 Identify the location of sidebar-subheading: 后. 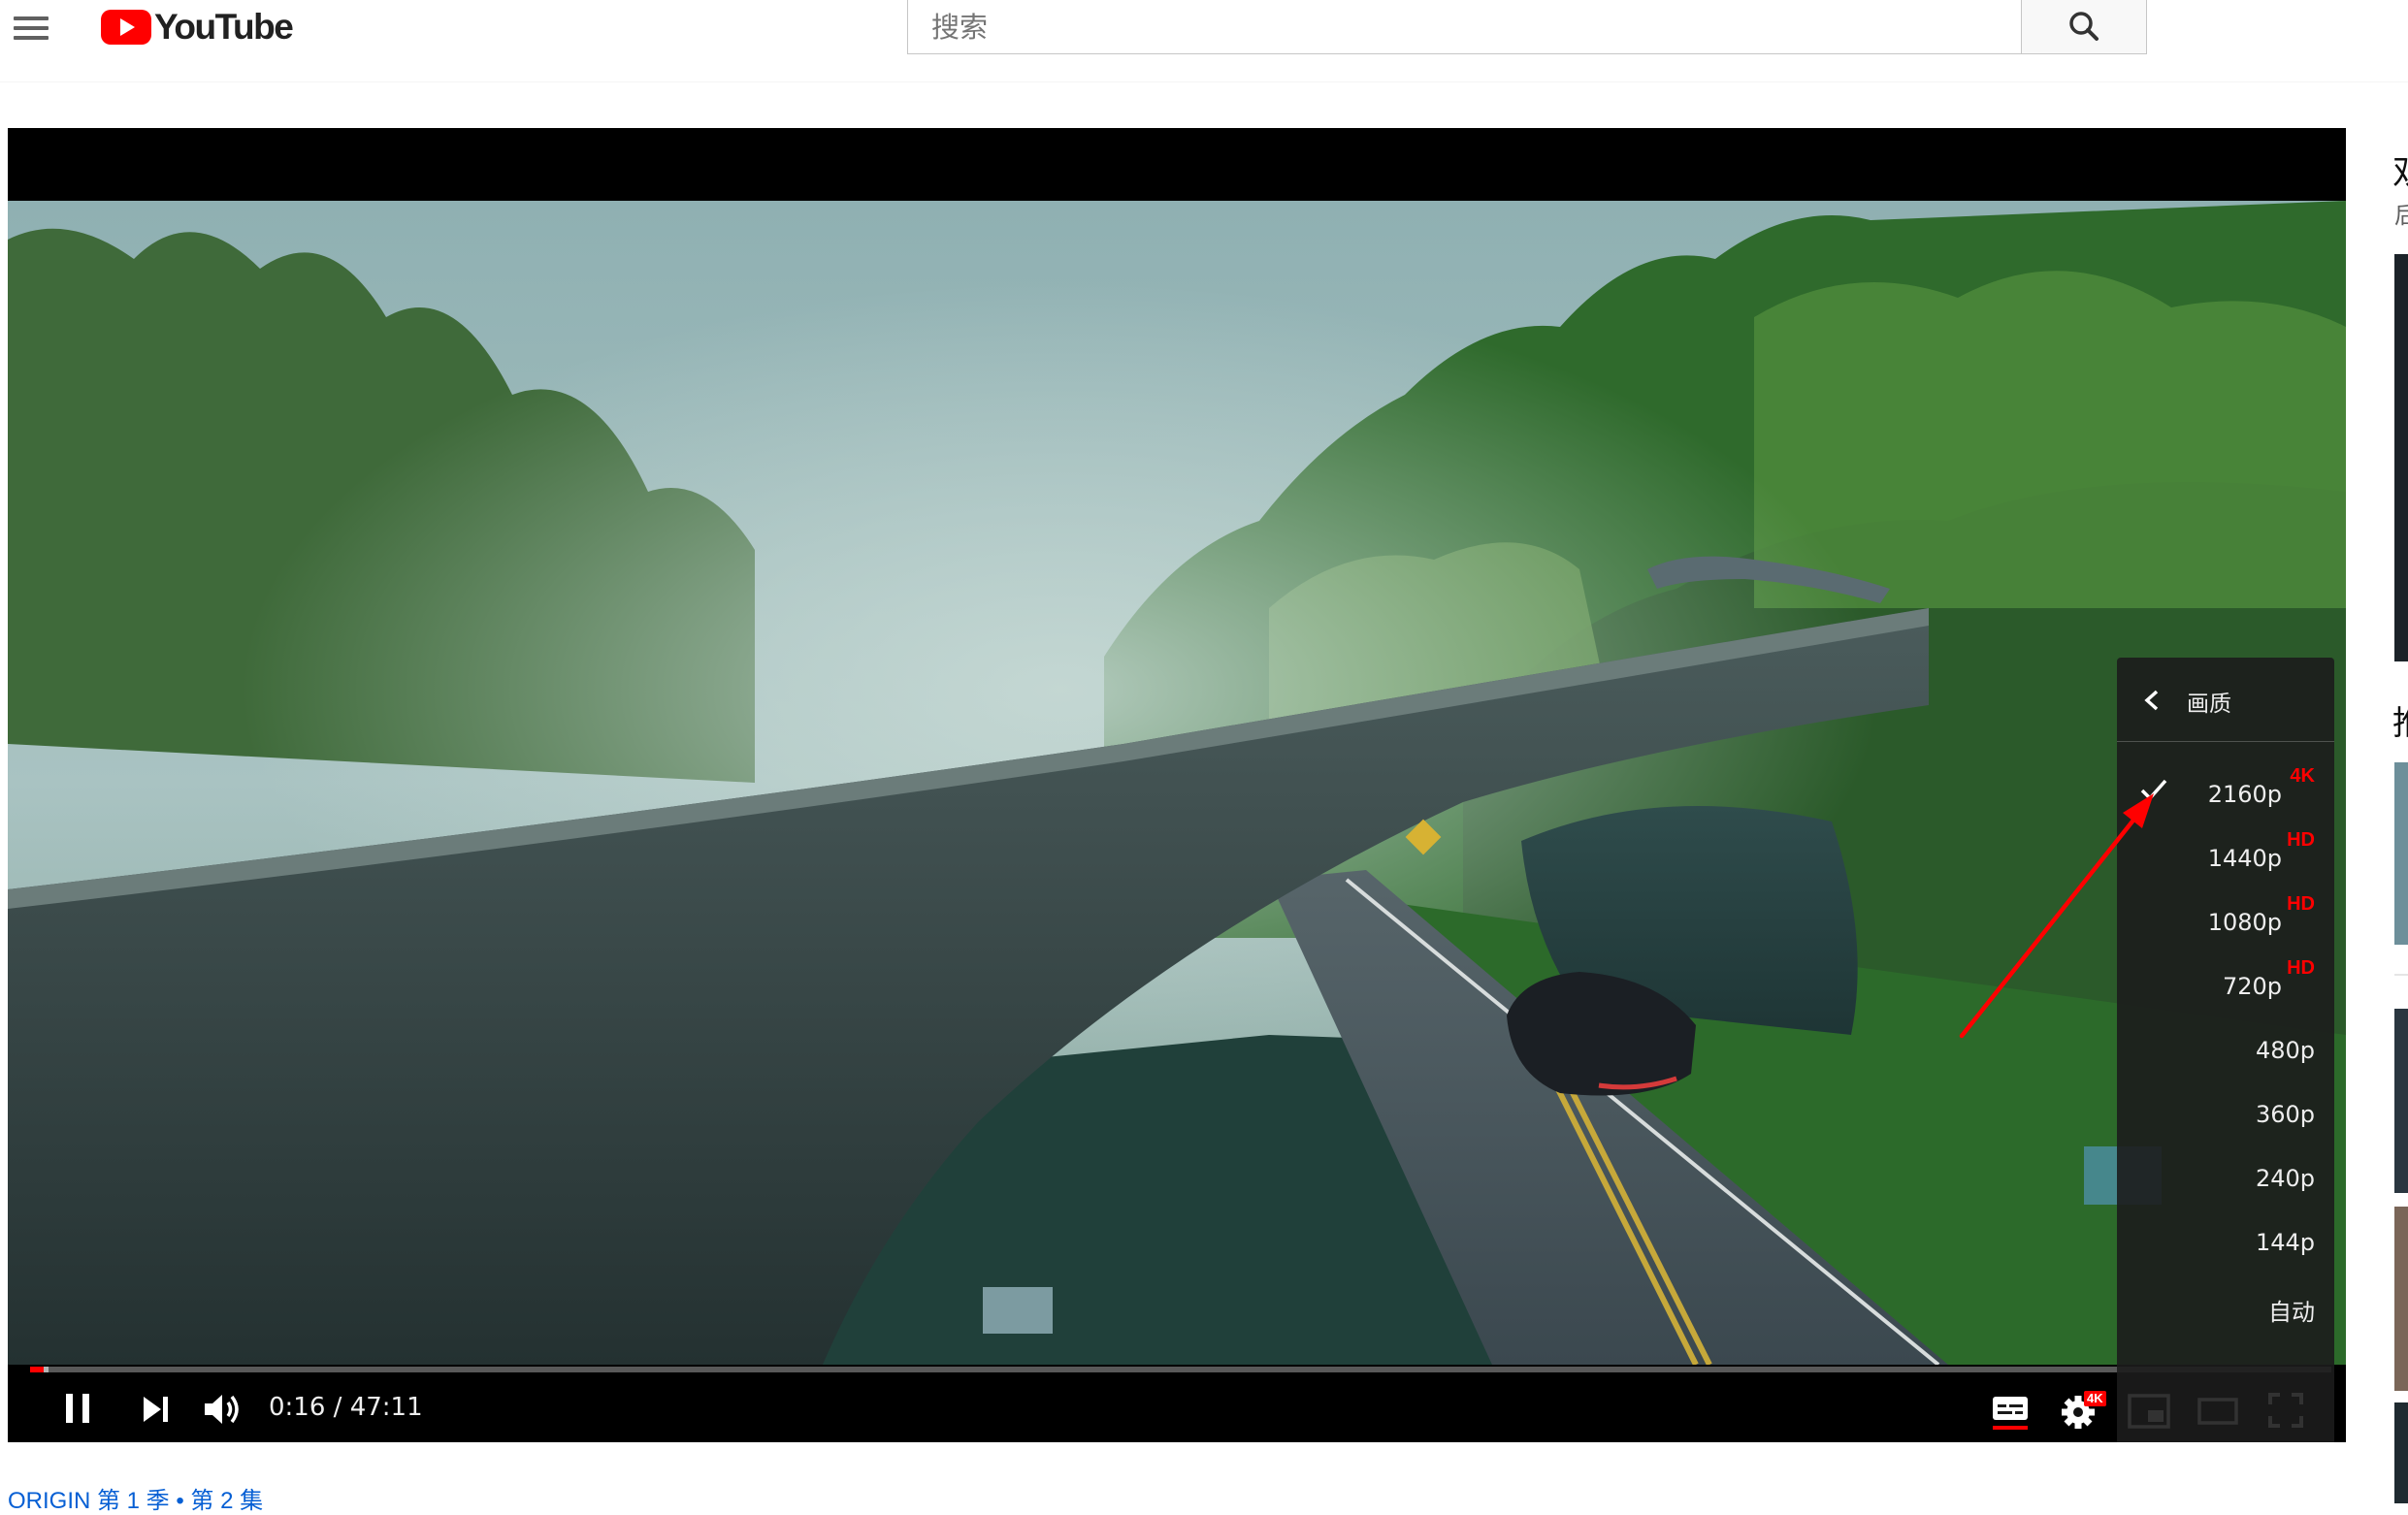
(2401, 215).